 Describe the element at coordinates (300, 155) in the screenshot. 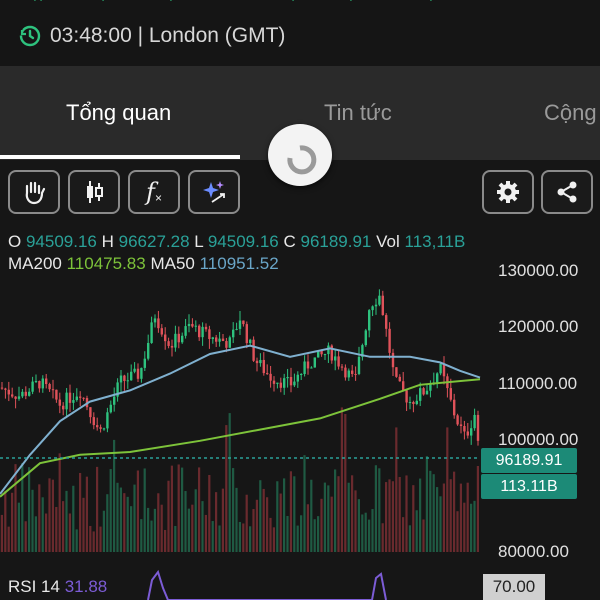

I see `refresh-indicator` at that location.